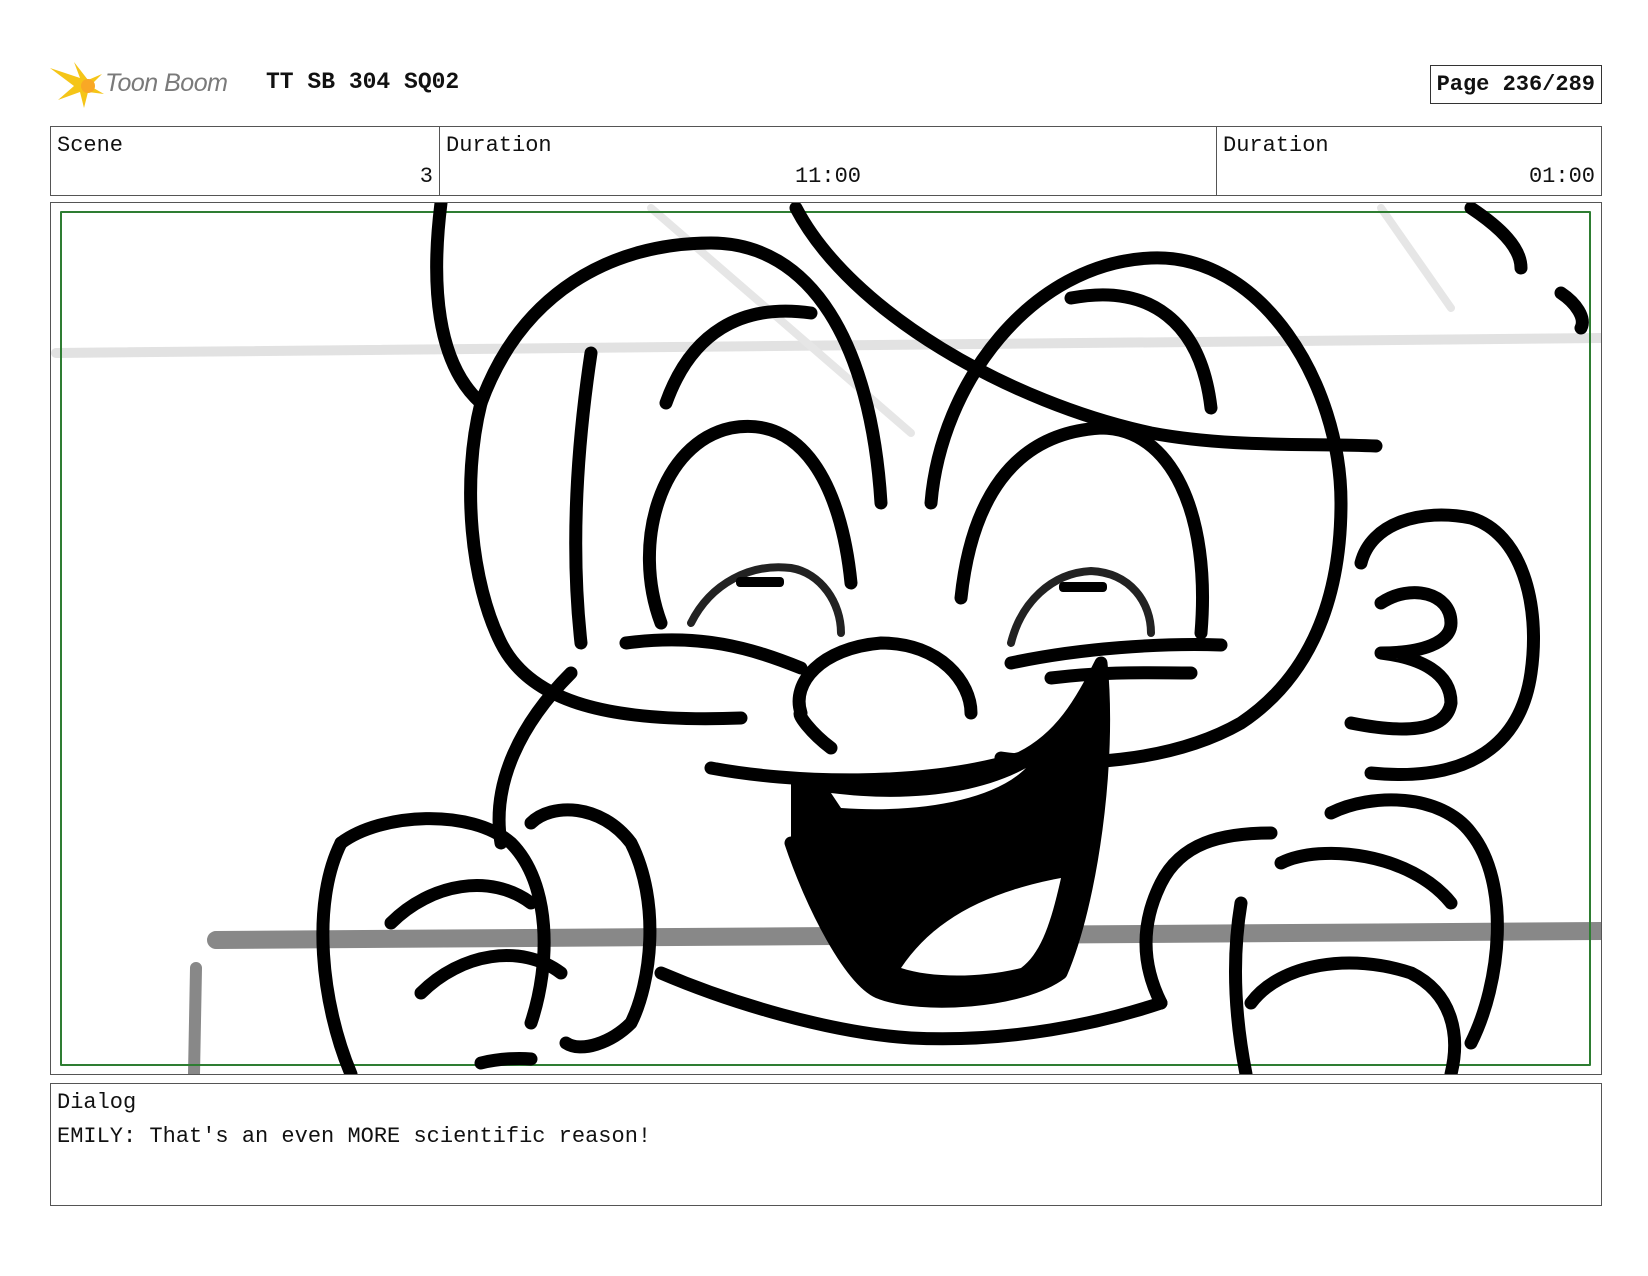 The image size is (1648, 1276). What do you see at coordinates (1561, 176) in the screenshot?
I see `duration-value-2: 01:00` at bounding box center [1561, 176].